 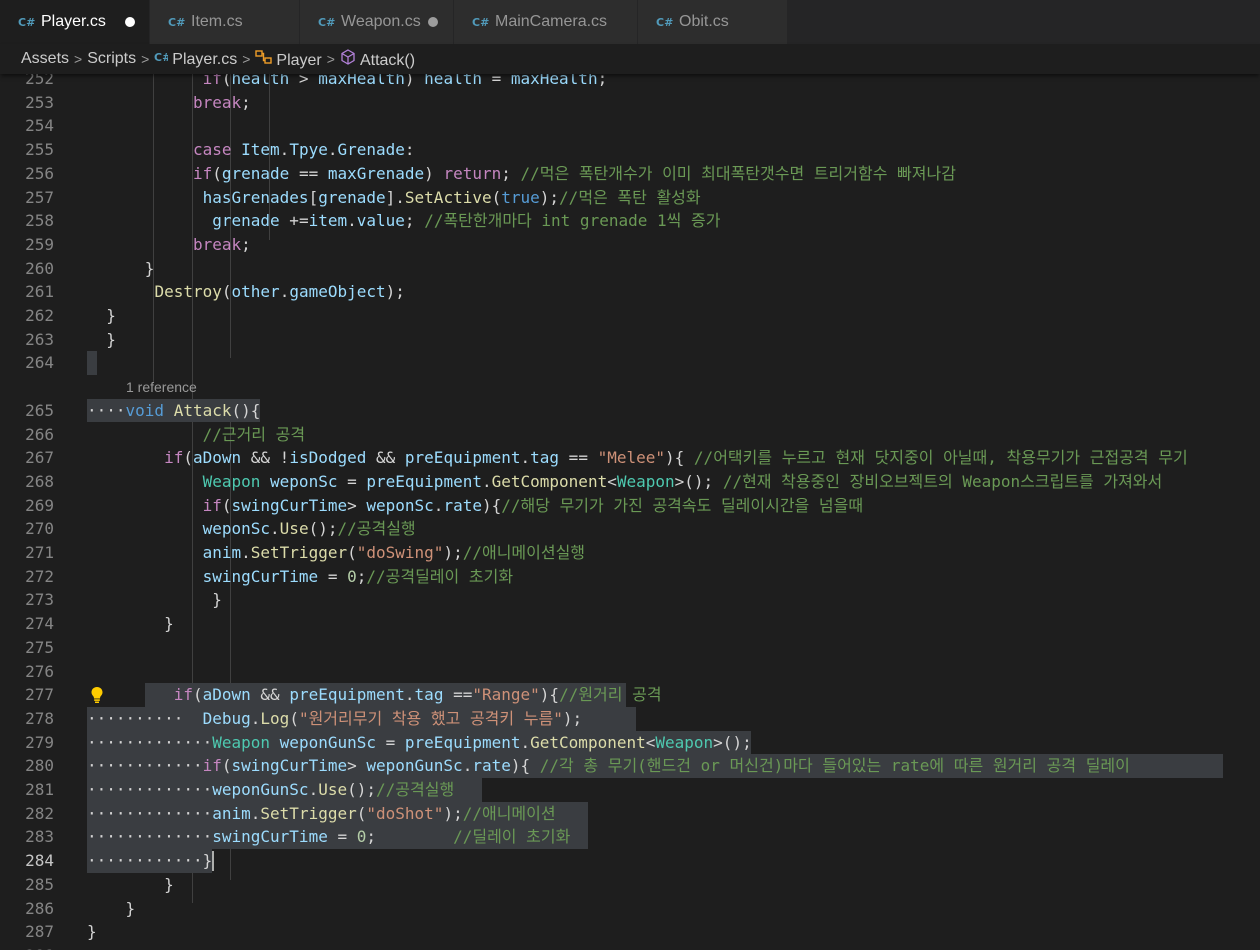 What do you see at coordinates (630, 340) in the screenshot?
I see `code-line: 263 }` at bounding box center [630, 340].